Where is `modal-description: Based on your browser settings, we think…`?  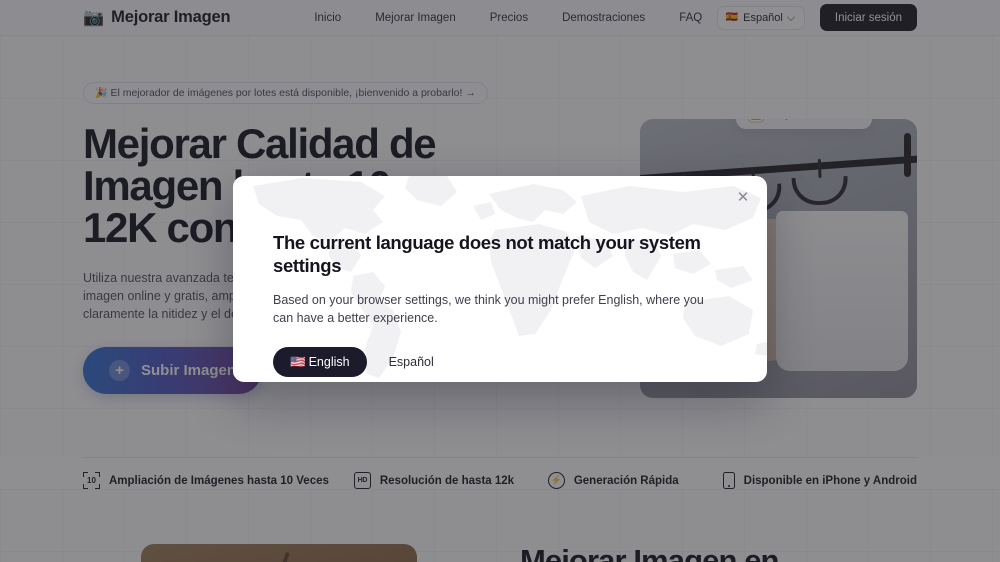 modal-description: Based on your browser settings, we think… is located at coordinates (488, 308).